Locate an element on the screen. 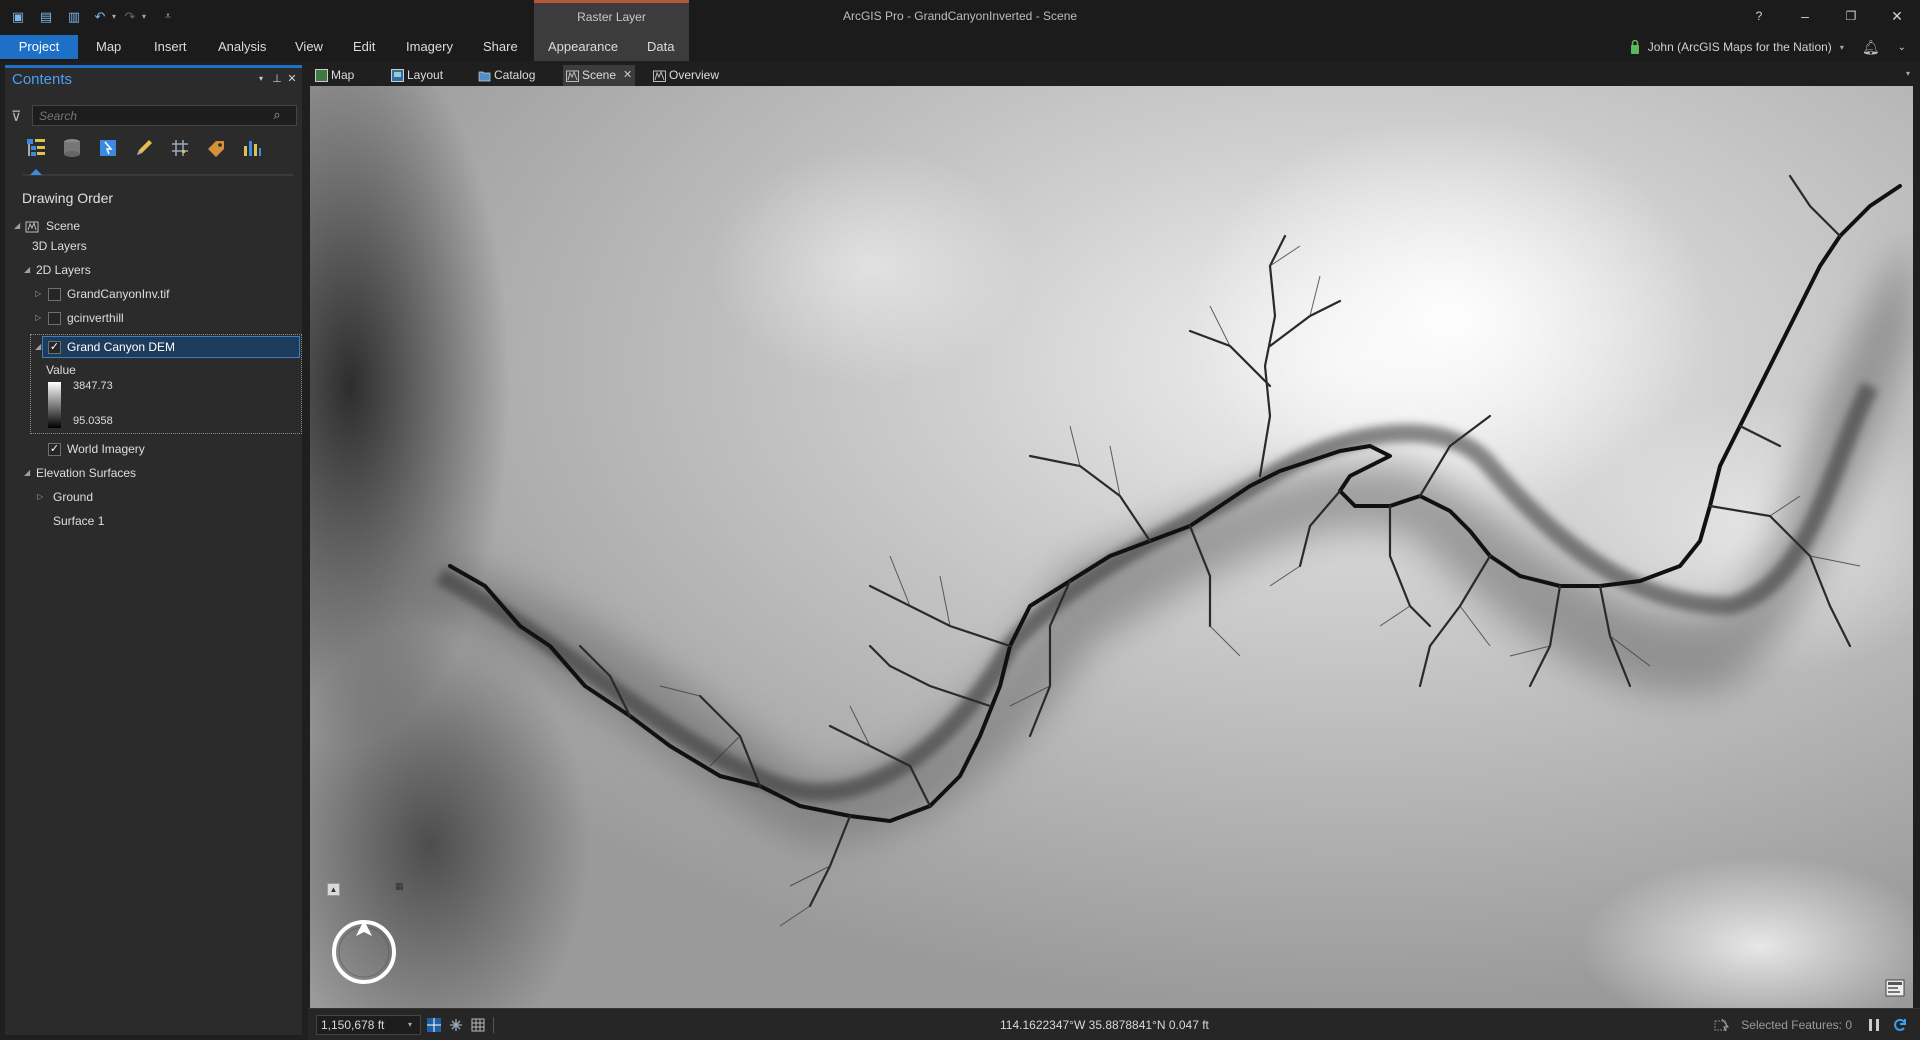  tree-item-layer-grand-canyon-dem: ◢ ✓ Grand Canyon DEM is located at coordinates (165, 347).